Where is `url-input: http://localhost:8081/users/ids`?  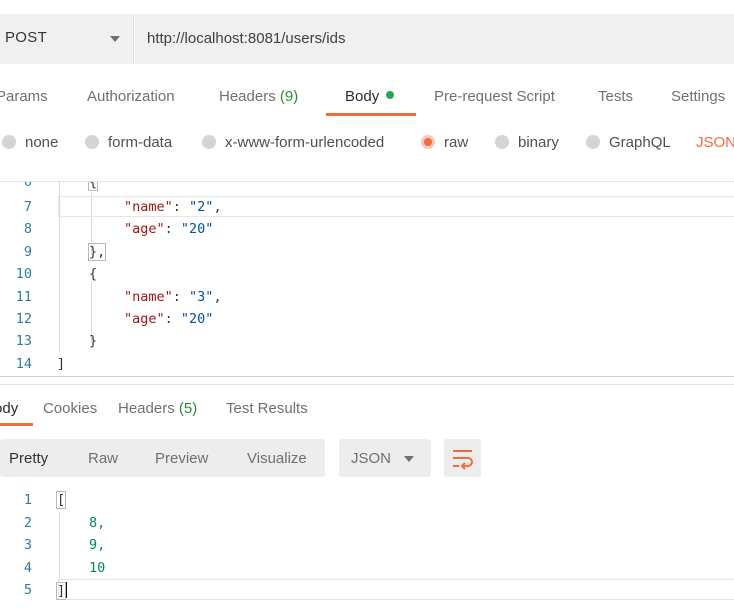
url-input: http://localhost:8081/users/ids is located at coordinates (434, 39).